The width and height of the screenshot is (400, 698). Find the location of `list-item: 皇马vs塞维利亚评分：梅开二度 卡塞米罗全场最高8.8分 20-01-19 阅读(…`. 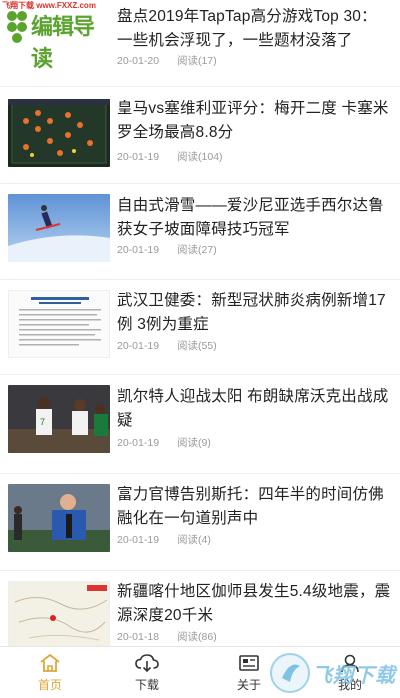

list-item: 皇马vs塞维利亚评分：梅开二度 卡塞米罗全场最高8.8分 20-01-19 阅读(… is located at coordinates (200, 135).